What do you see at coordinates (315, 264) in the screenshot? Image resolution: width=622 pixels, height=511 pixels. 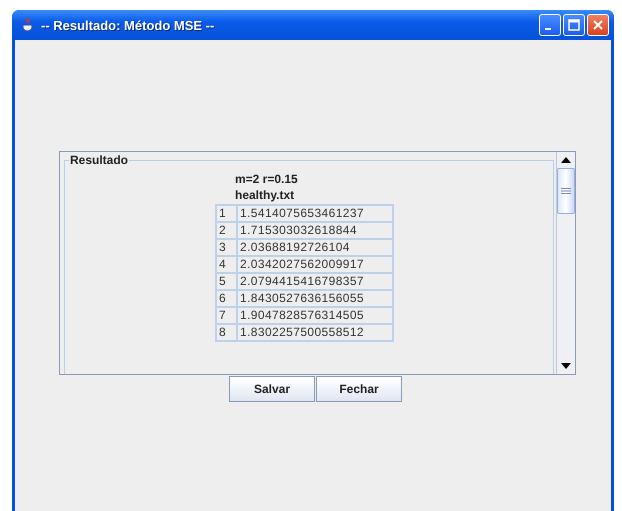 I see `table-cell: 2.0342027562009917` at bounding box center [315, 264].